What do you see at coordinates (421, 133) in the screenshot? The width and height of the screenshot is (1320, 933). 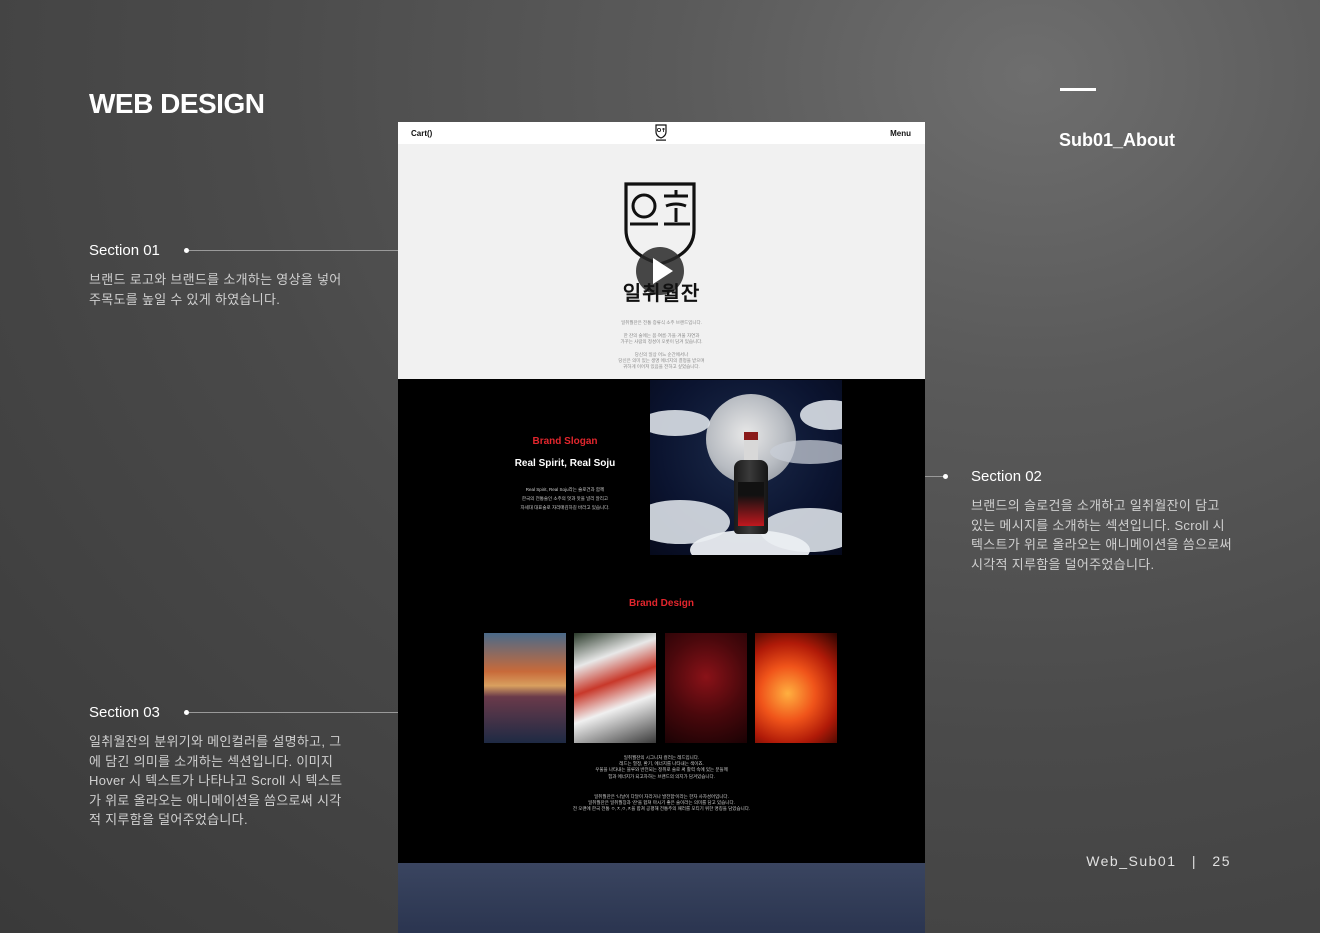 I see `mock-cart-link: Cart()` at bounding box center [421, 133].